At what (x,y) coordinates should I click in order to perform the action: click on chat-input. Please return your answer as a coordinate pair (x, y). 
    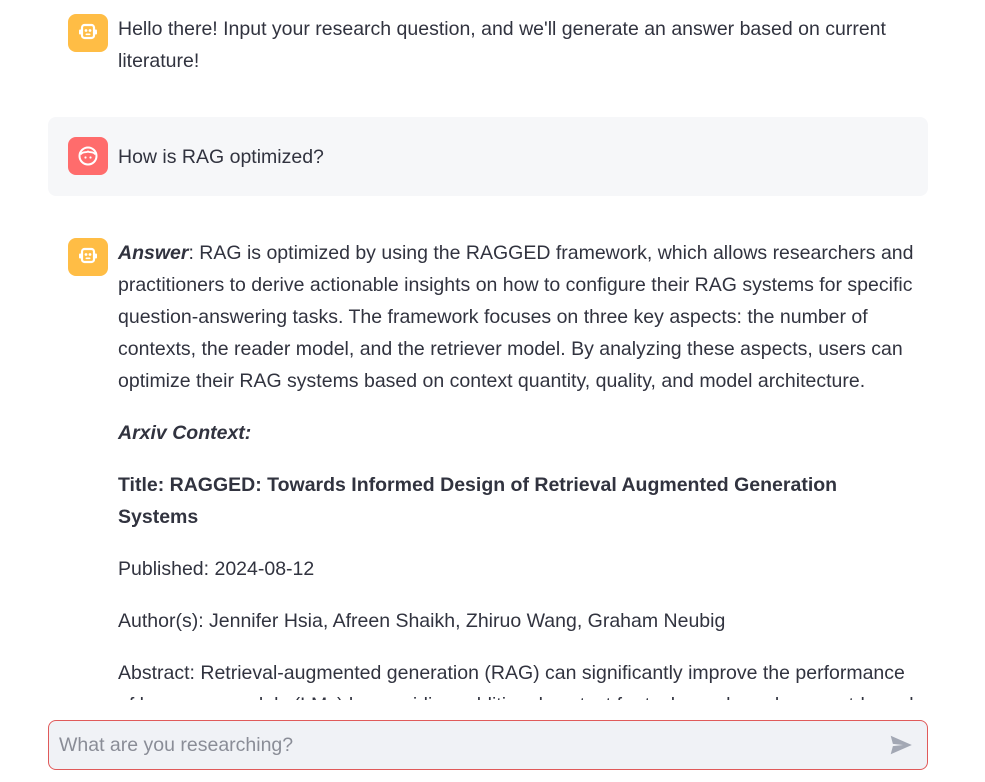
    Looking at the image, I should click on (459, 745).